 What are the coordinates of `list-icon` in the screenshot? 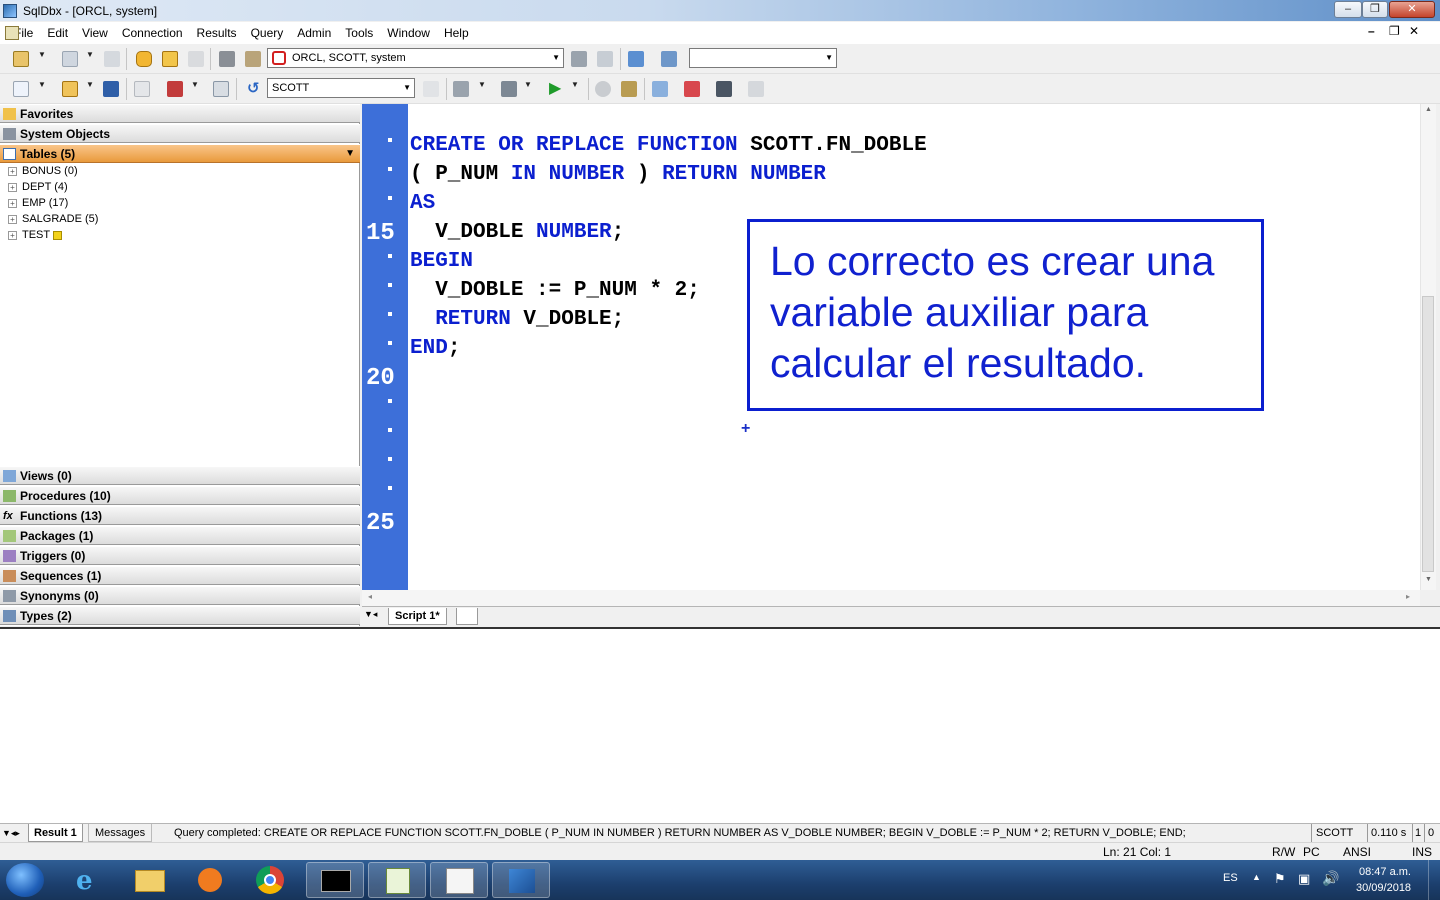 It's located at (509, 89).